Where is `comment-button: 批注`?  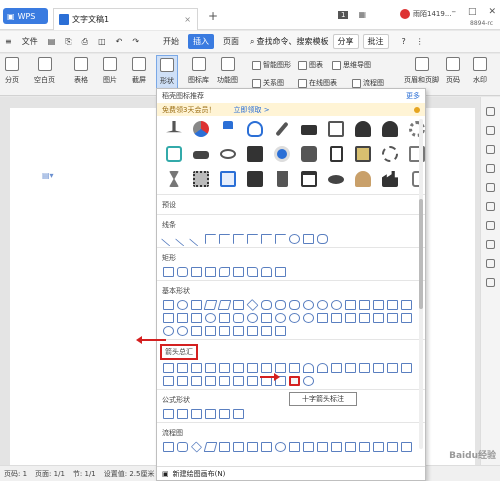 comment-button: 批注 is located at coordinates (375, 41).